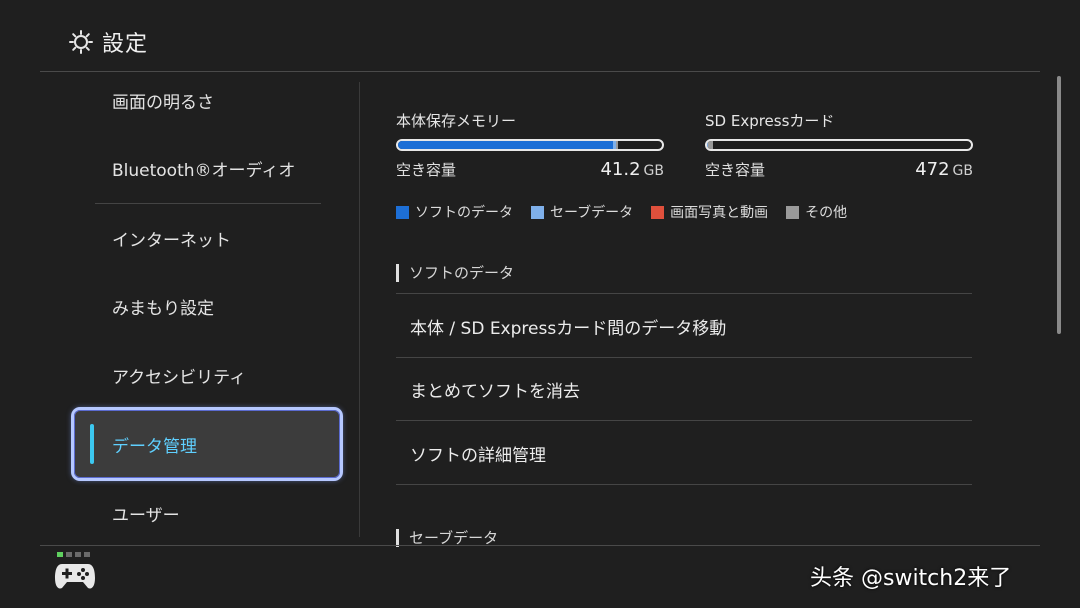  I want to click on free-space-row: 空き容量 41.2 GB, so click(530, 169).